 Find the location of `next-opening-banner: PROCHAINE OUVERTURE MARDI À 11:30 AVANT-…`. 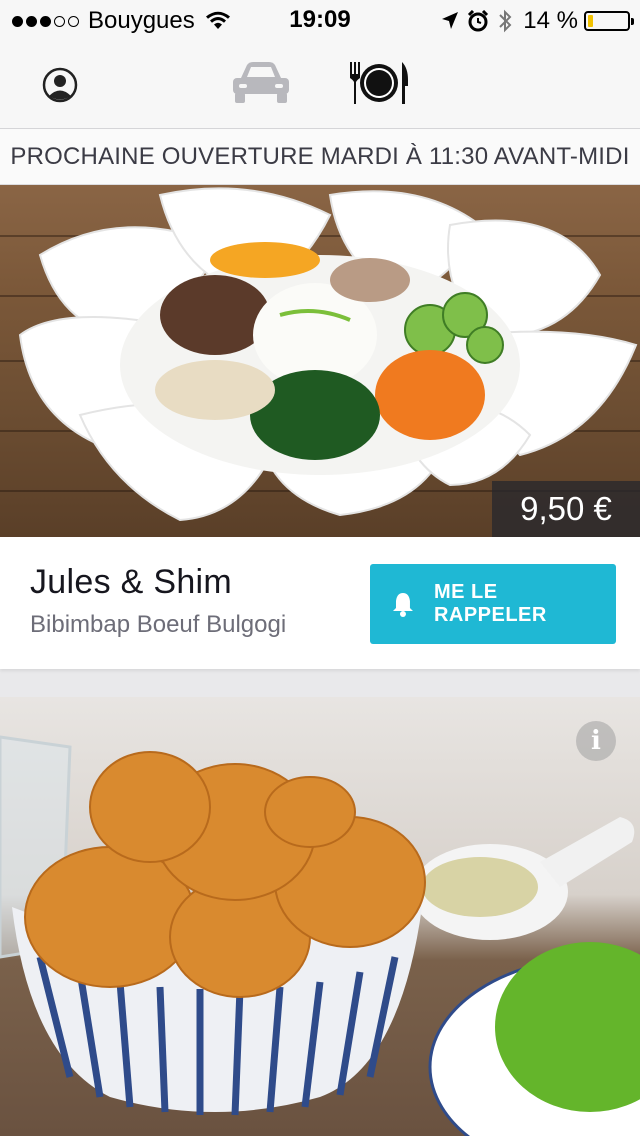

next-opening-banner: PROCHAINE OUVERTURE MARDI À 11:30 AVANT-… is located at coordinates (320, 157).